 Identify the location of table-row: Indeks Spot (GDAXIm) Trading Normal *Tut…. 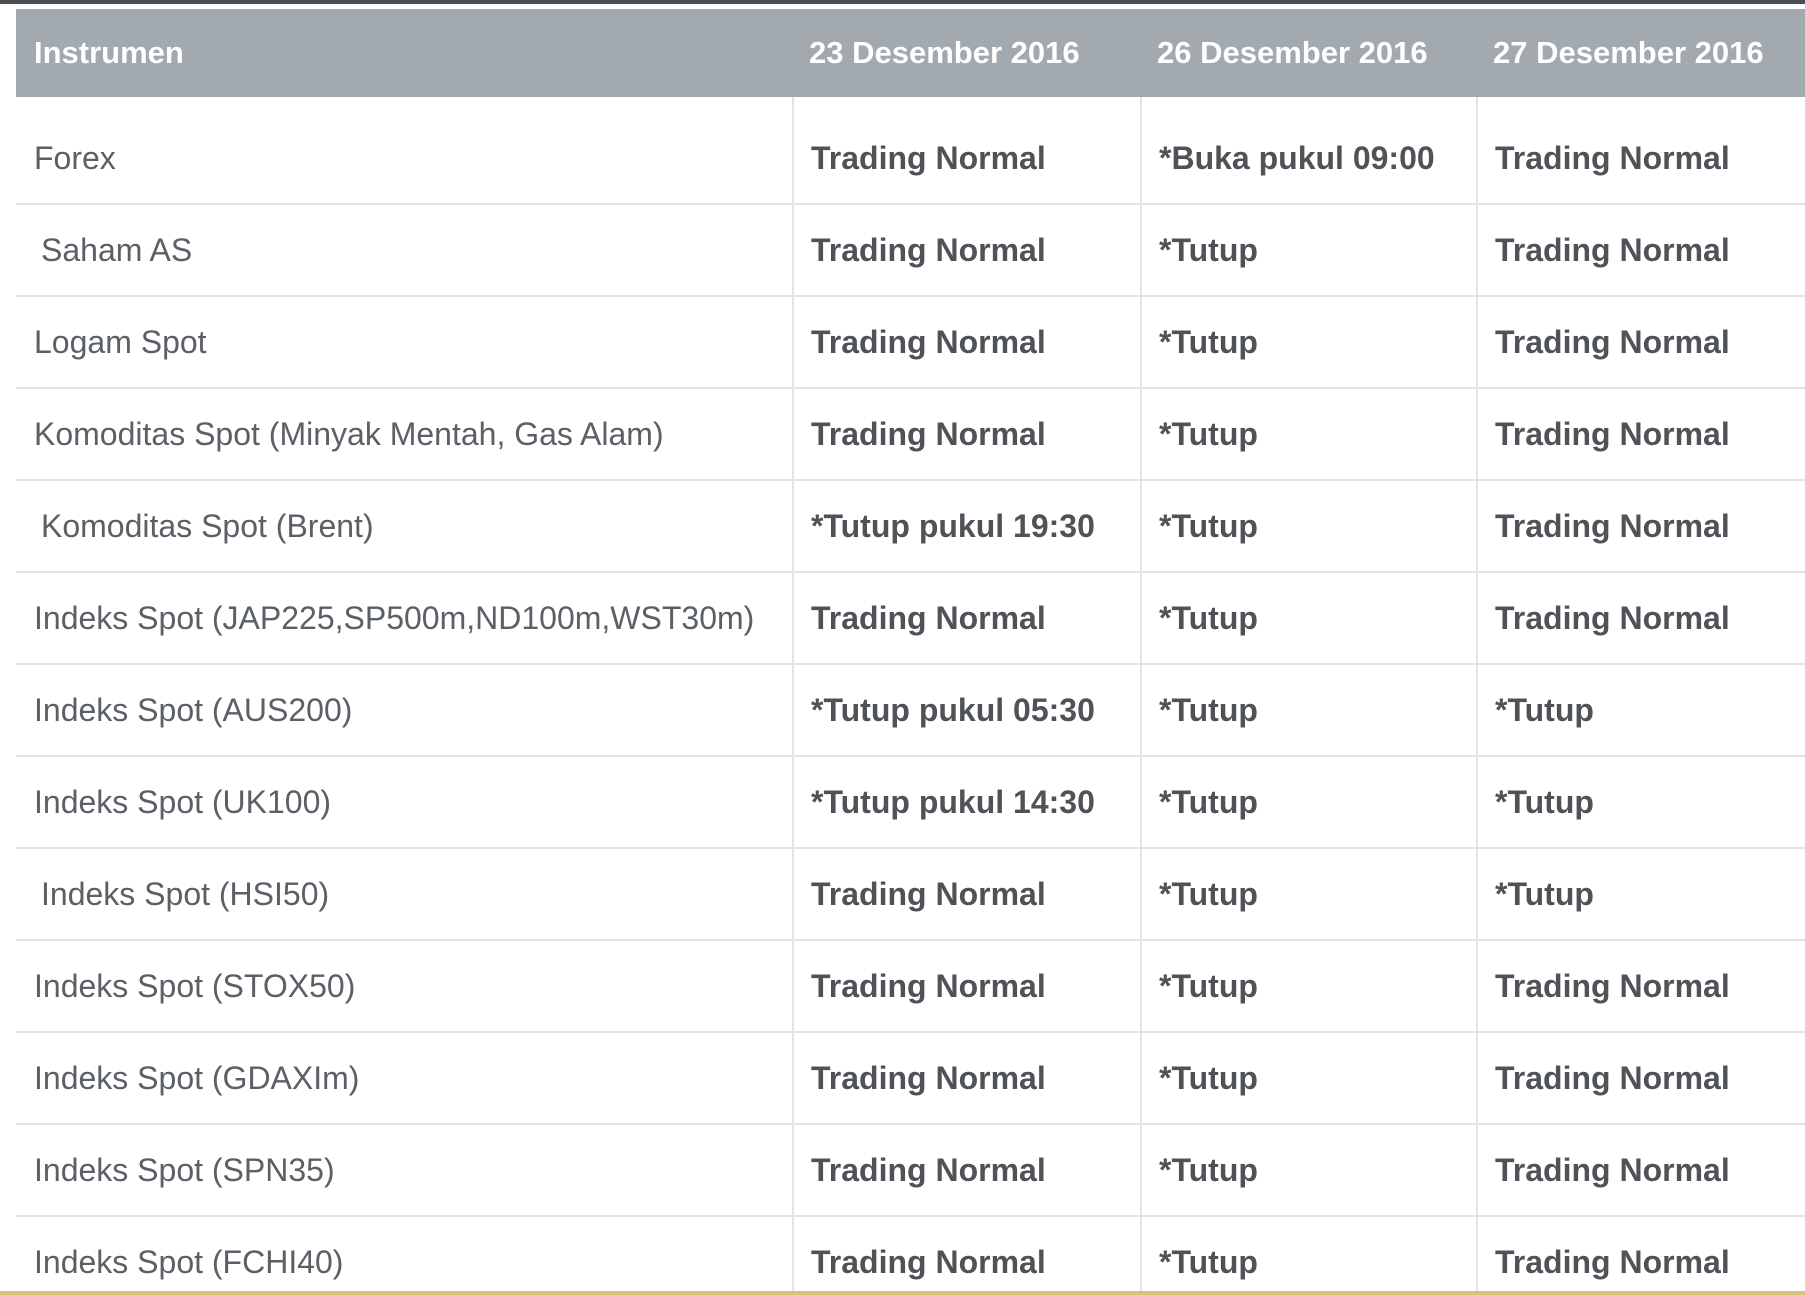
(910, 1079).